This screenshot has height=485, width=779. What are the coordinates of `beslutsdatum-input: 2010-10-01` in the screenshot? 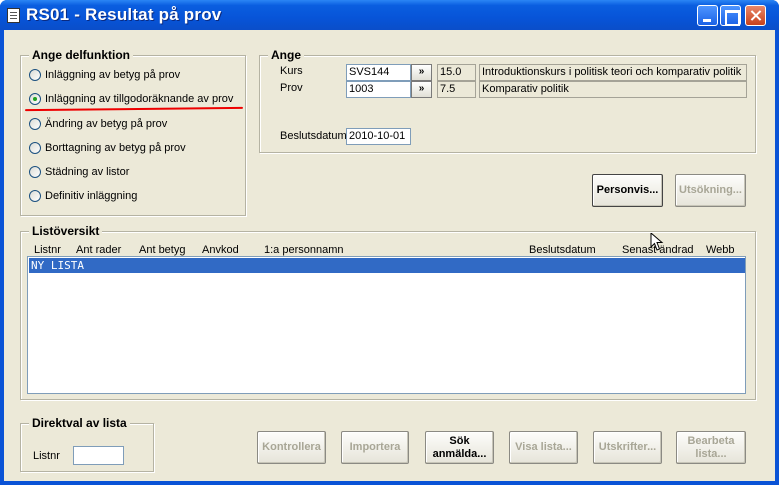 It's located at (378, 136).